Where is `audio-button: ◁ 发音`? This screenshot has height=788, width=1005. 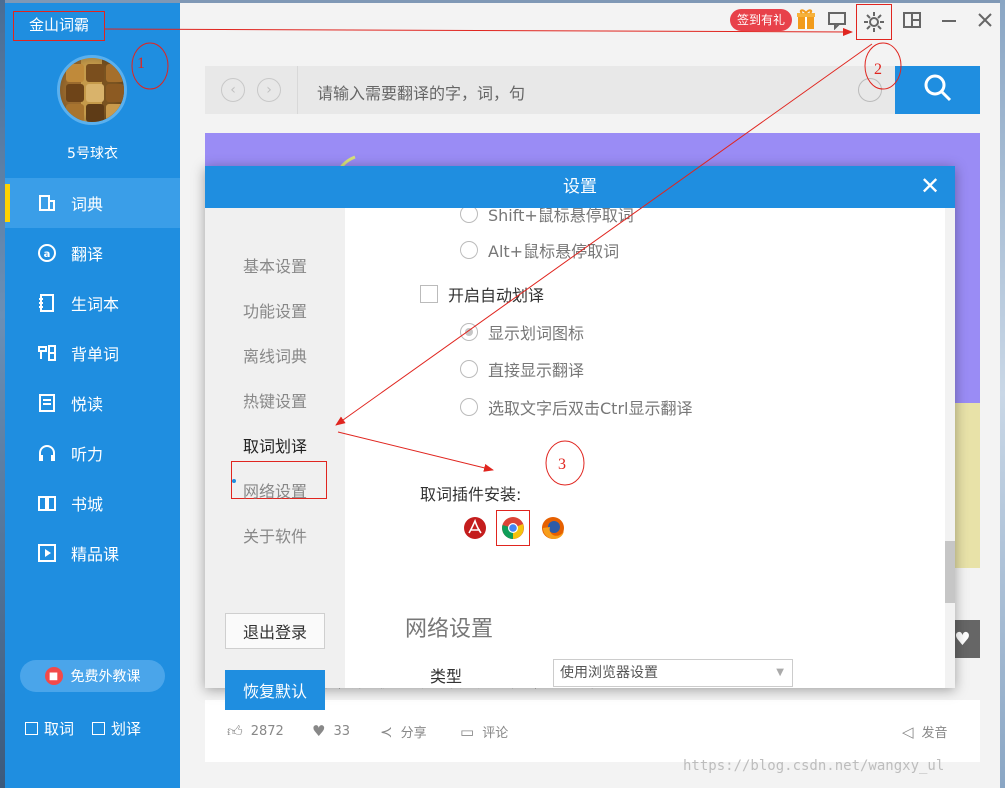
audio-button: ◁ 发音 is located at coordinates (925, 732).